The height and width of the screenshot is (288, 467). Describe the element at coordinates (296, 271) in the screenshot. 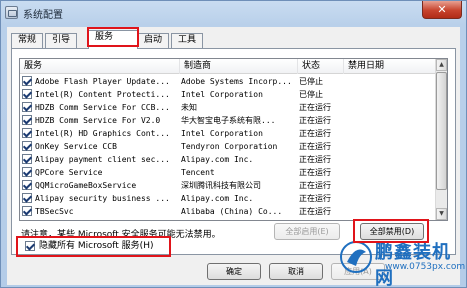

I see `cancel-button: 取消` at that location.